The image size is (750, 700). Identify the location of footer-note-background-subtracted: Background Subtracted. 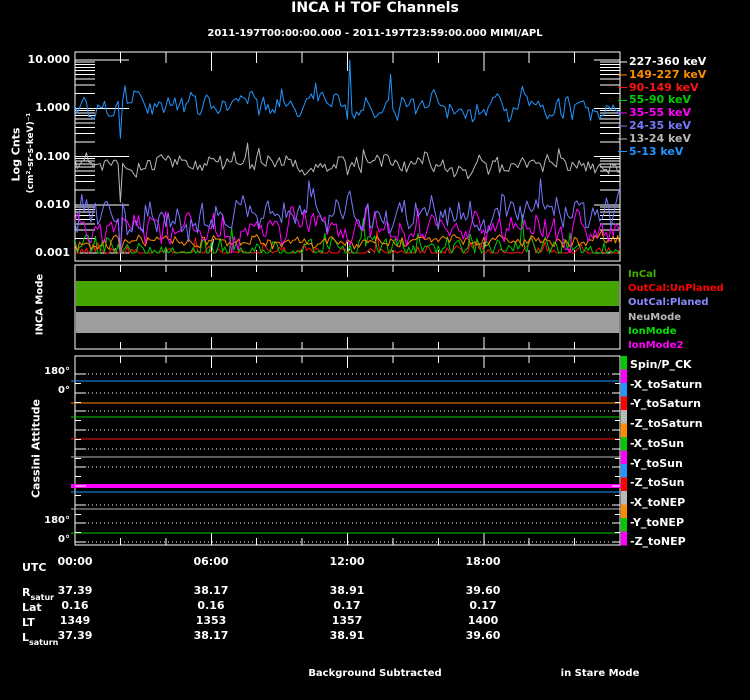
(375, 673).